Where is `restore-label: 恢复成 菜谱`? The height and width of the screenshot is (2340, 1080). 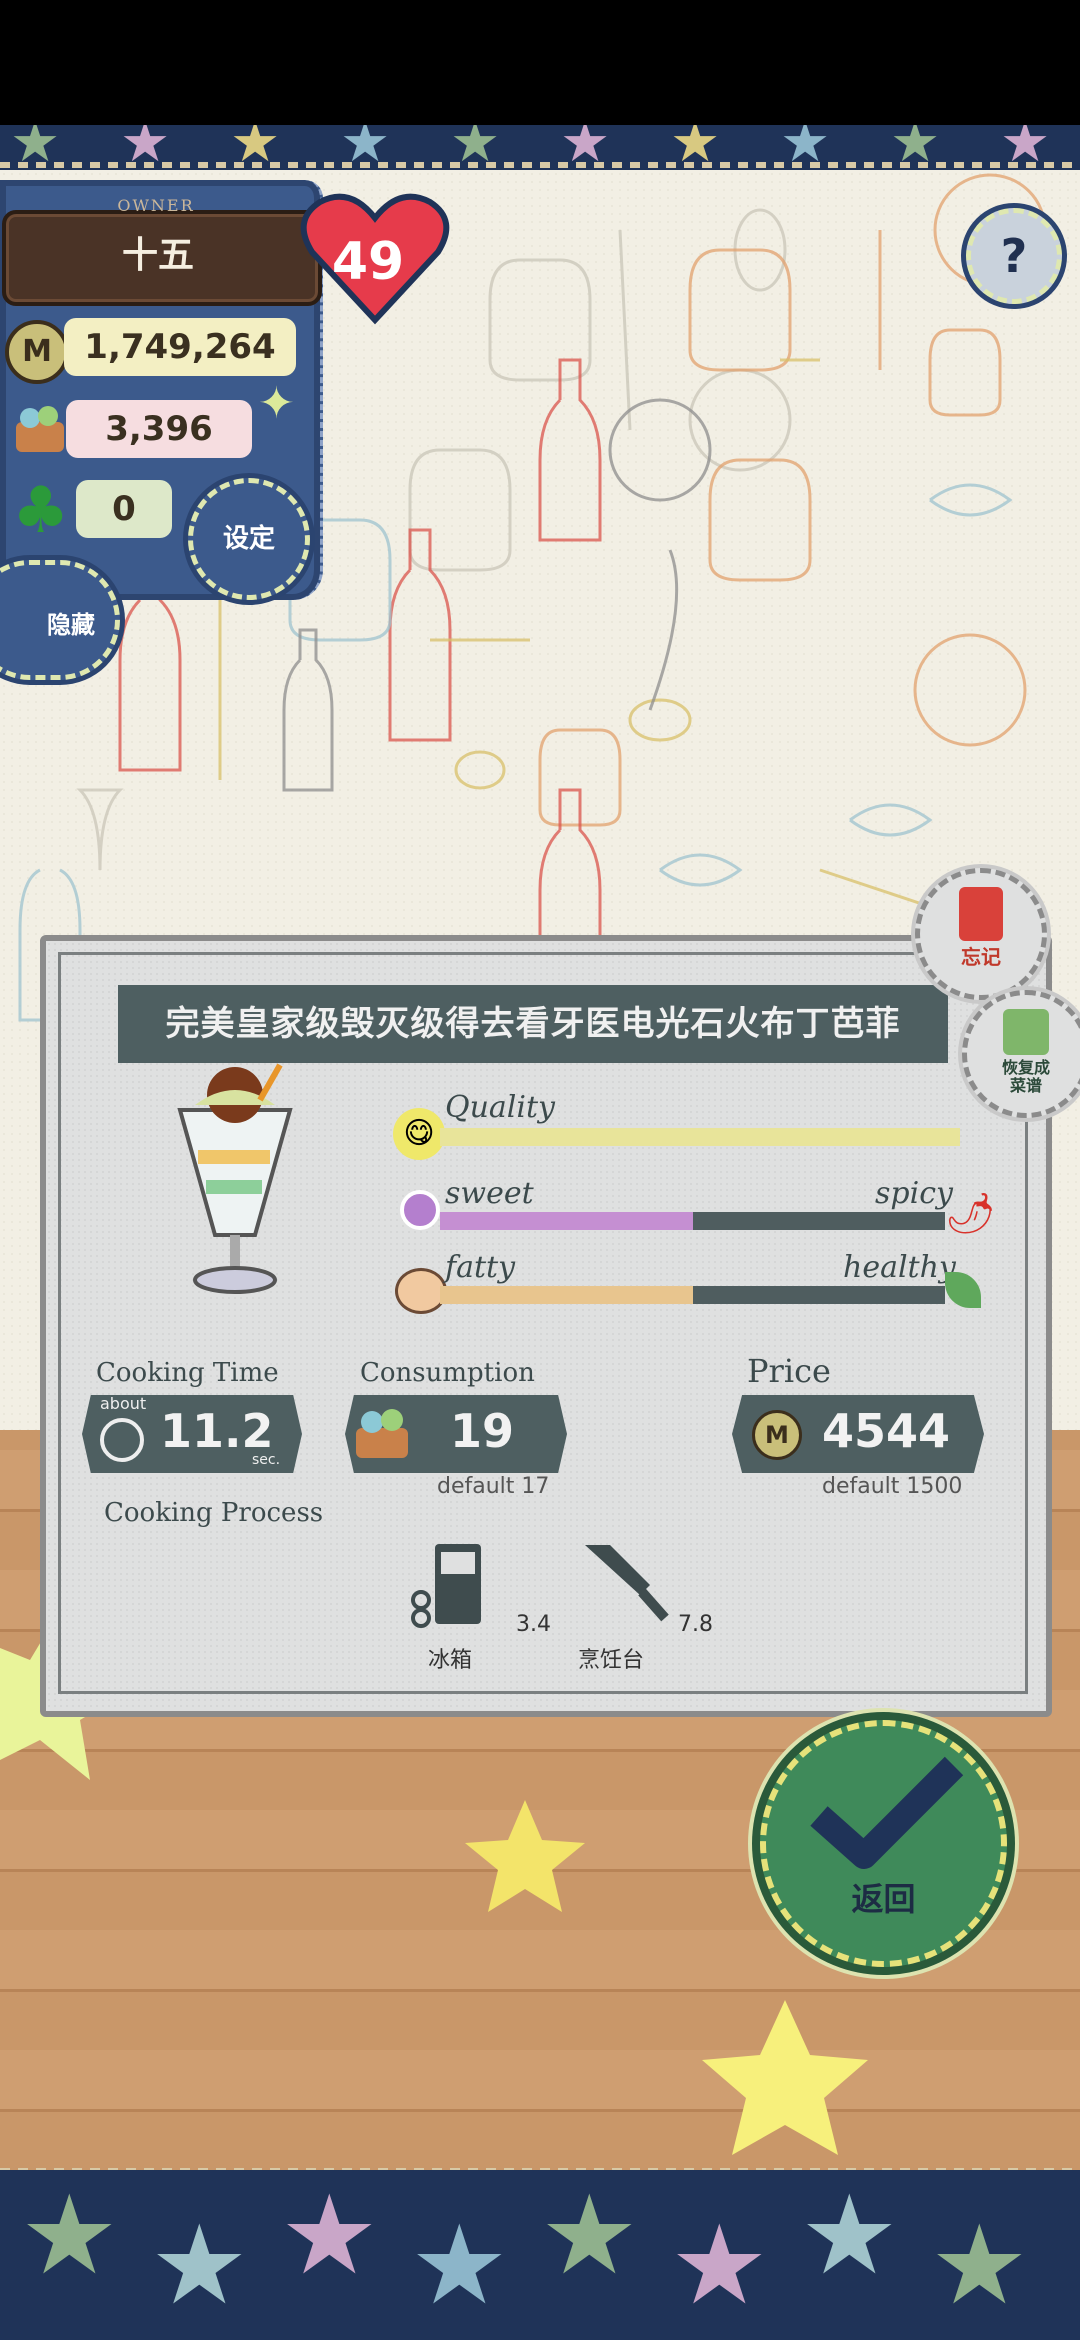
restore-label: 恢复成 菜谱 is located at coordinates (1025, 1076).